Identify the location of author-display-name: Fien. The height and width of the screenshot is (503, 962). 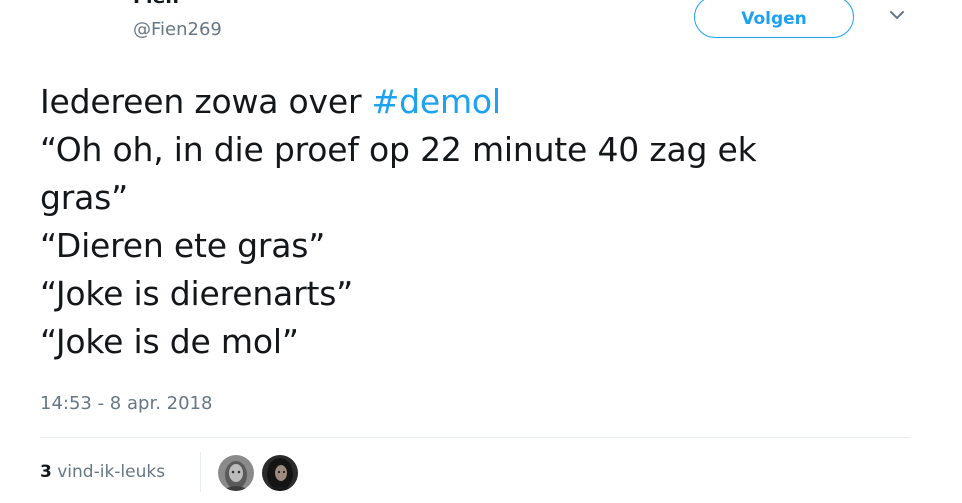
(156, 4).